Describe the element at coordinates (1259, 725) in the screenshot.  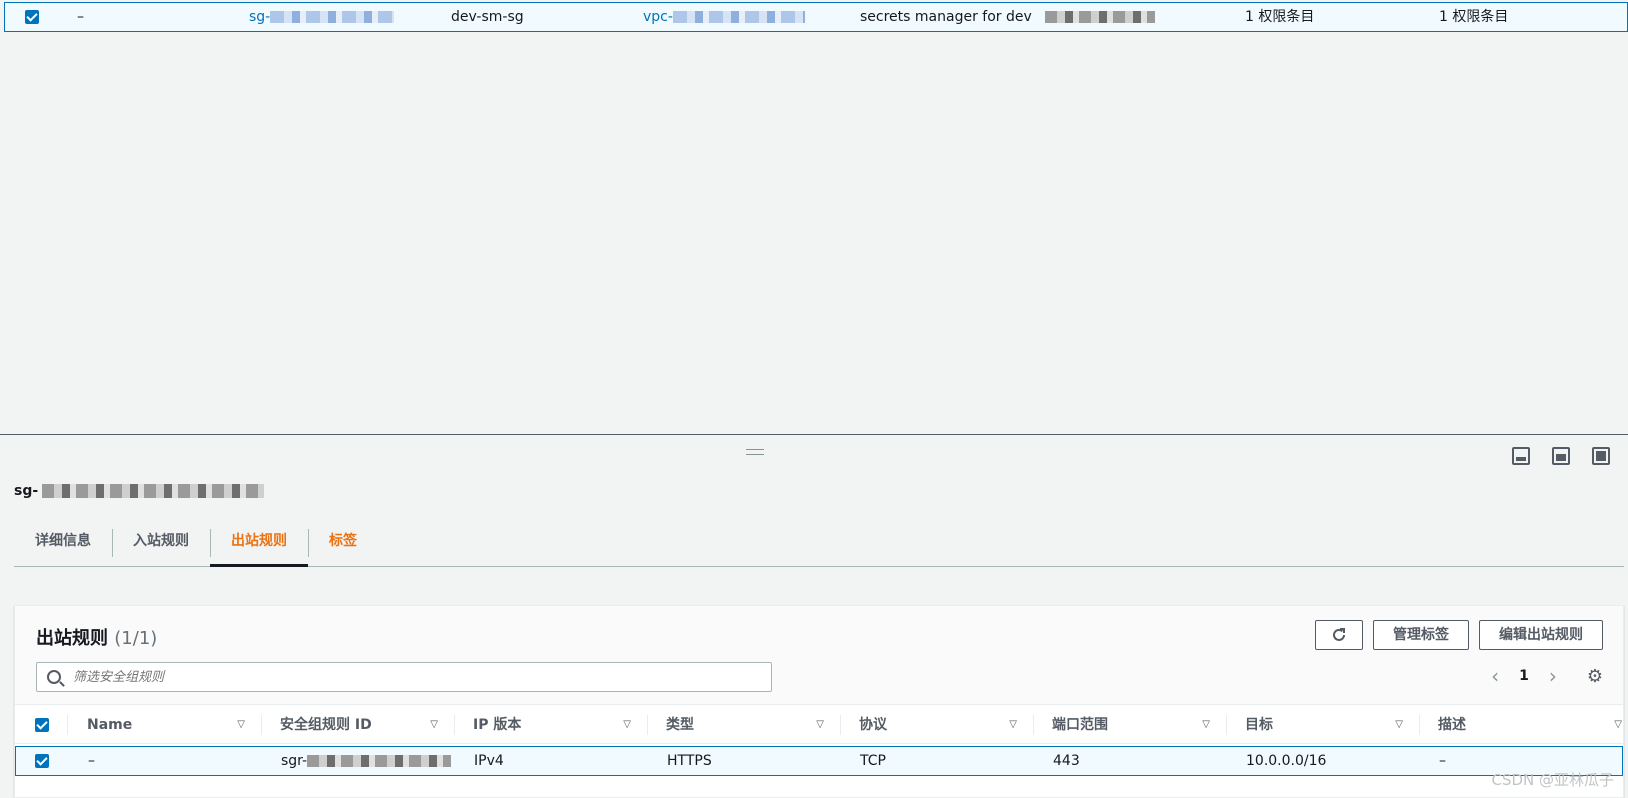
I see `column-label: 目标` at that location.